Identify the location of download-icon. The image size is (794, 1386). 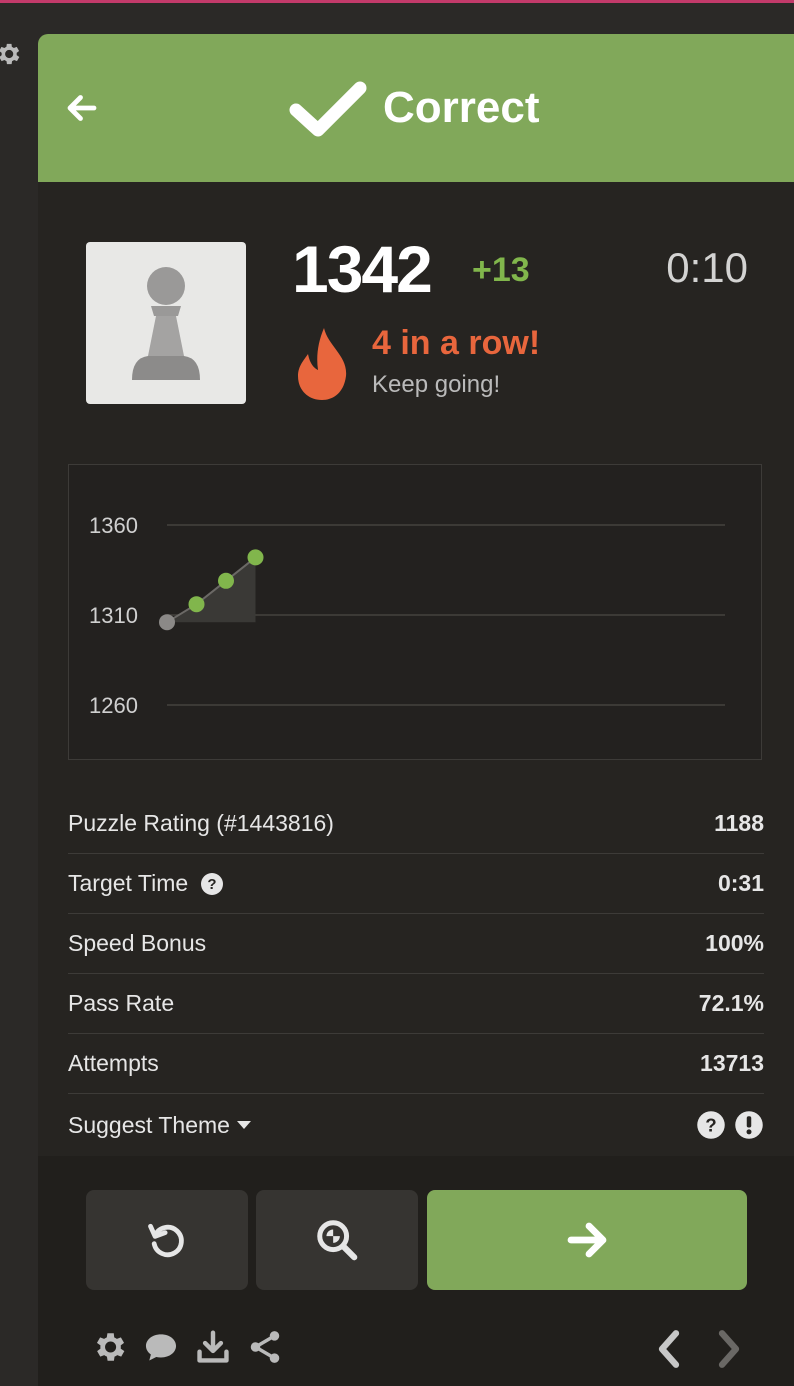
(213, 1347).